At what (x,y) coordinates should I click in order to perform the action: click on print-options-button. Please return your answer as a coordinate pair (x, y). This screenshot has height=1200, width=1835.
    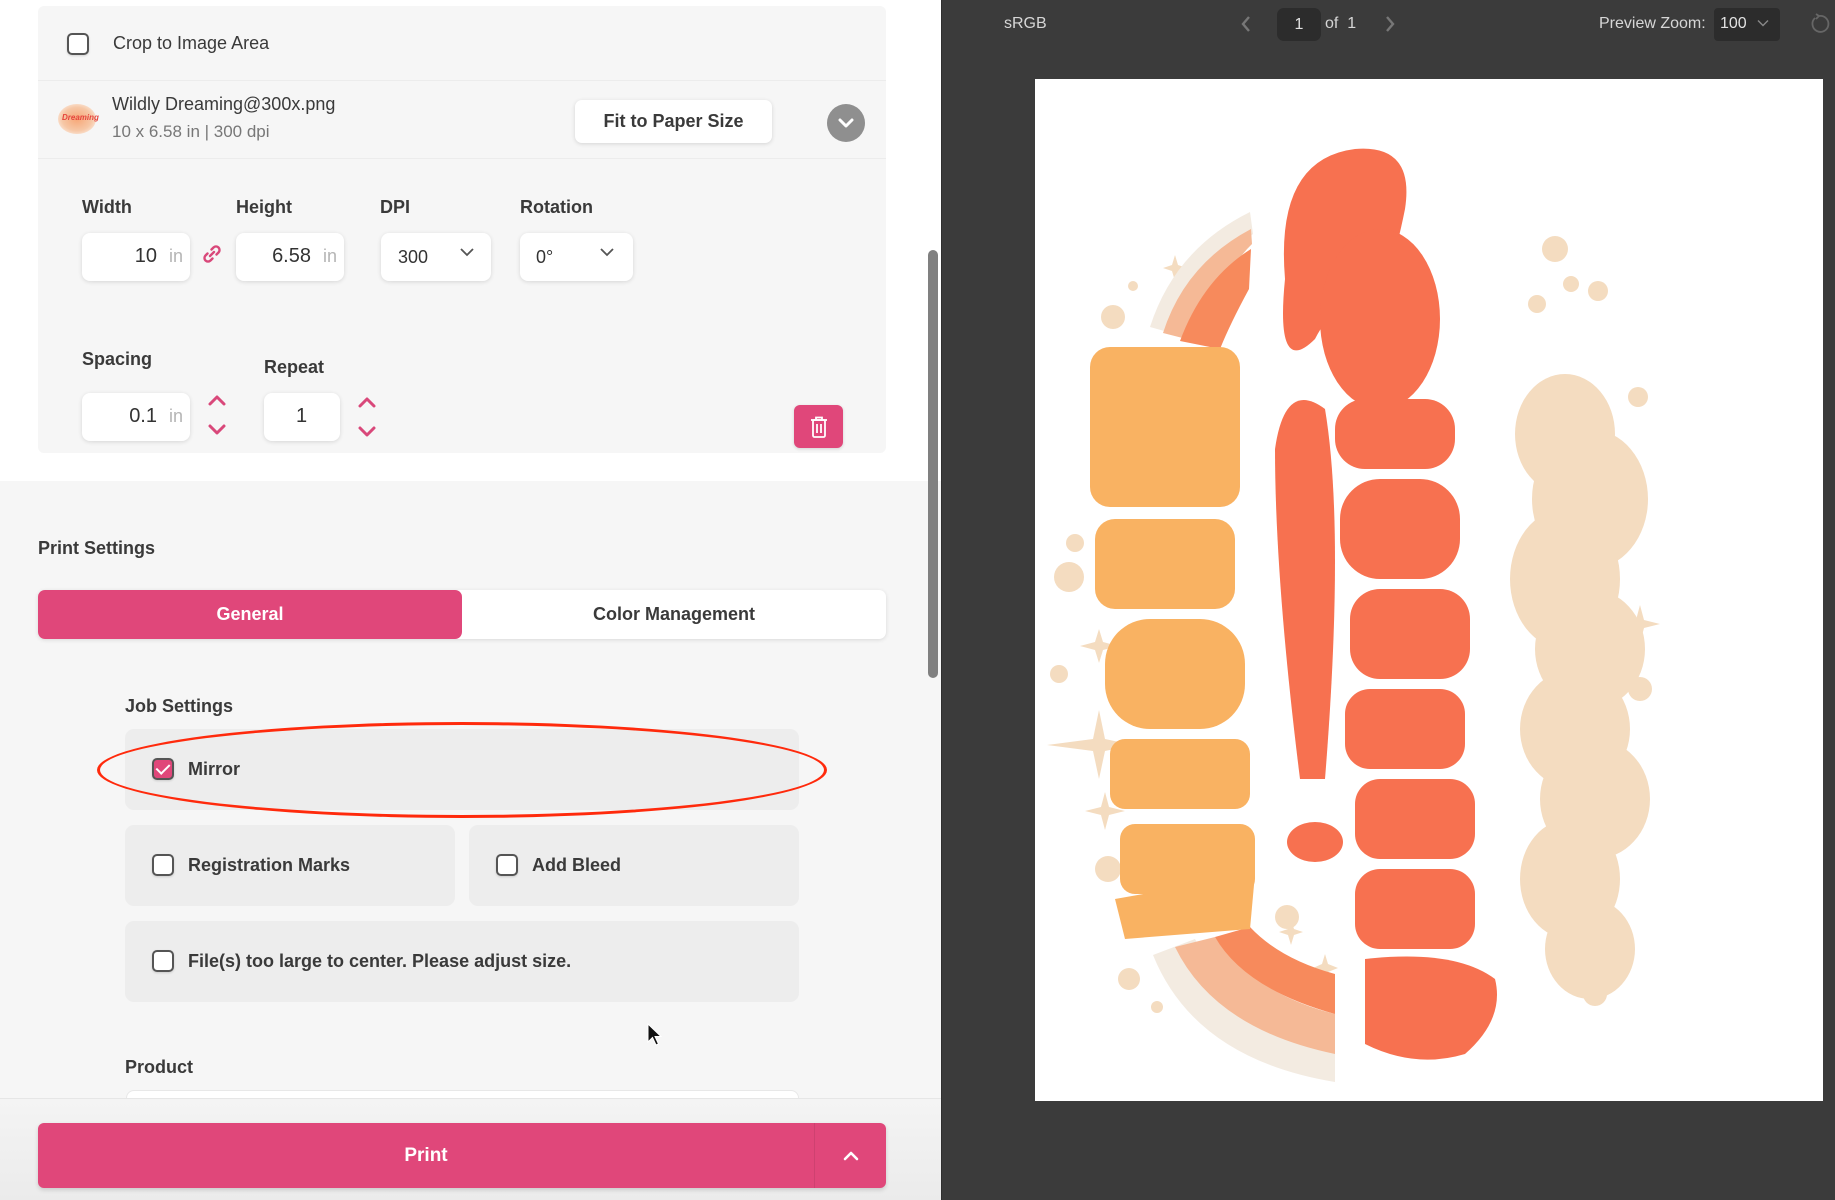
    Looking at the image, I should click on (850, 1155).